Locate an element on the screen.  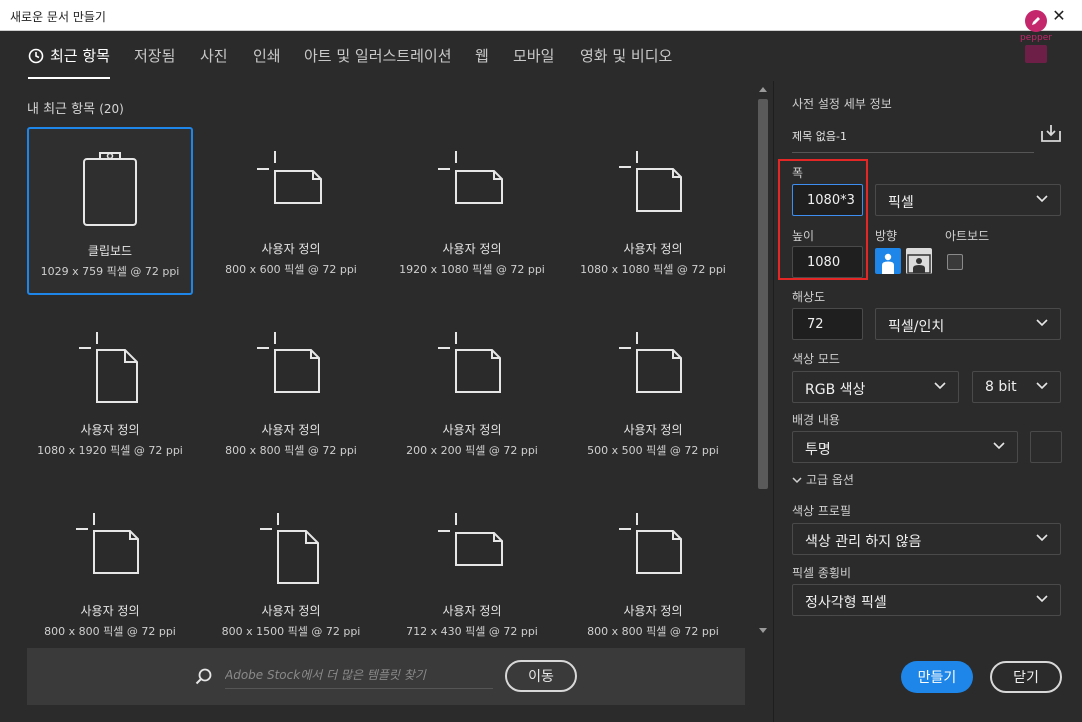
search-icon is located at coordinates (203, 676).